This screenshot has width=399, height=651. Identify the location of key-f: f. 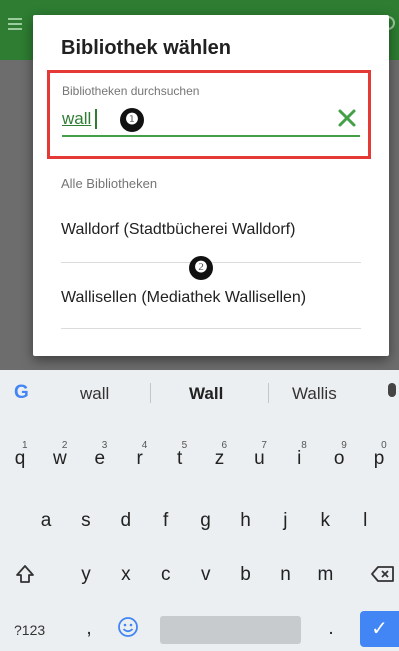
(166, 521).